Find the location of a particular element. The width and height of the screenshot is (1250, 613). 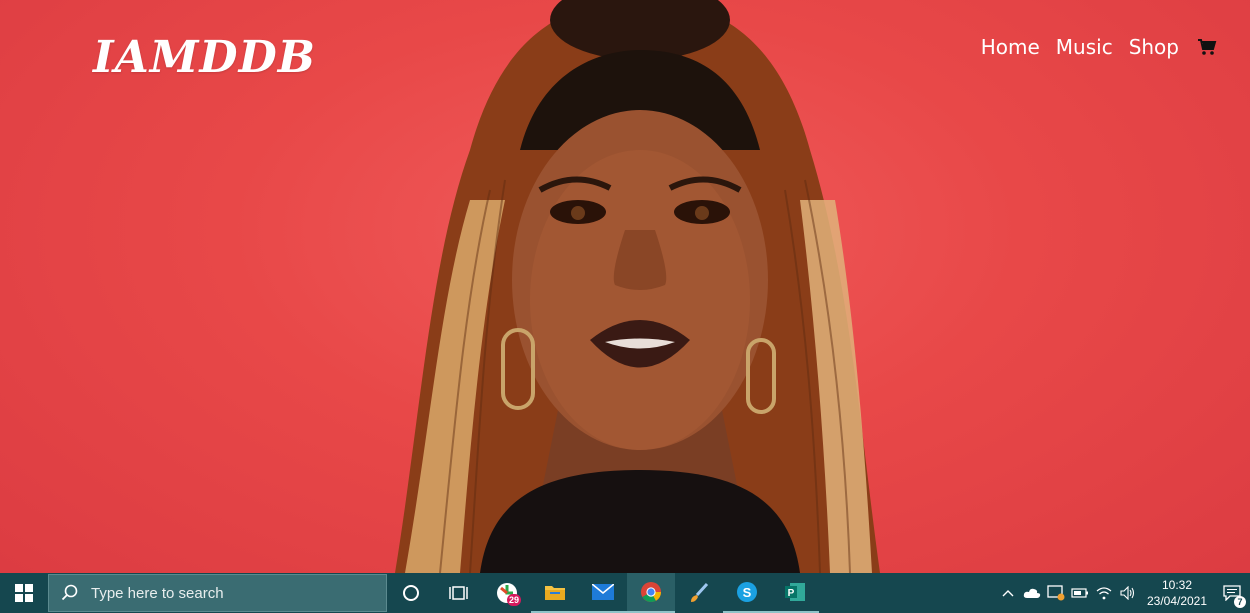

shopping-cart-icon is located at coordinates (1207, 47).